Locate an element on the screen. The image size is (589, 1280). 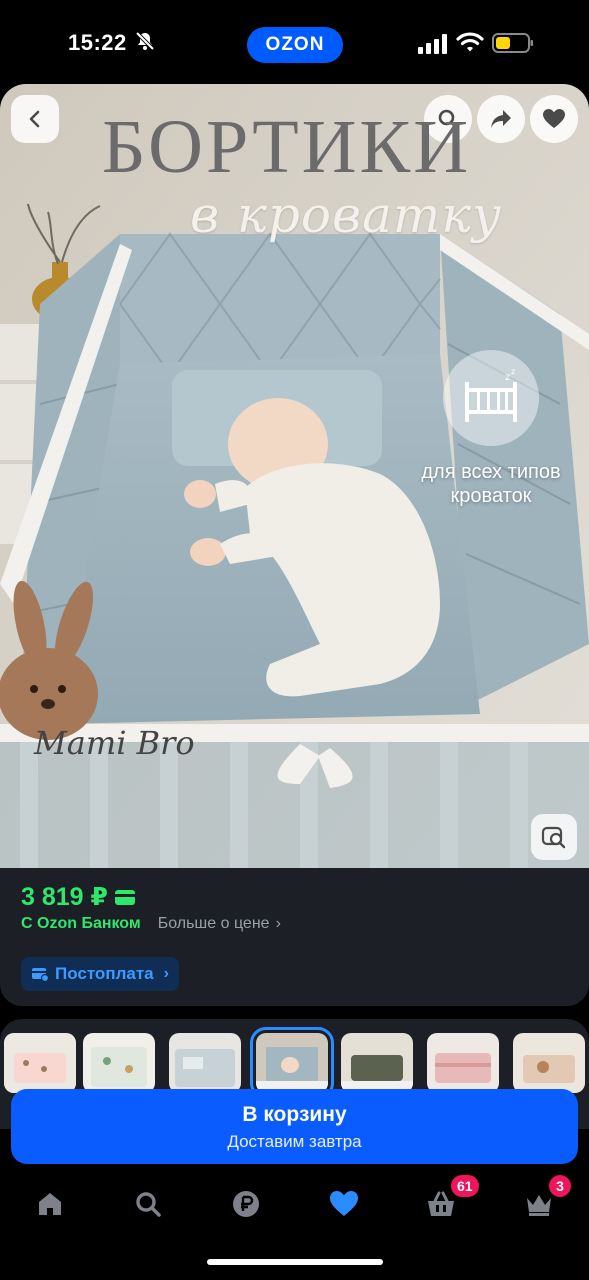
basket-icon is located at coordinates (441, 1203).